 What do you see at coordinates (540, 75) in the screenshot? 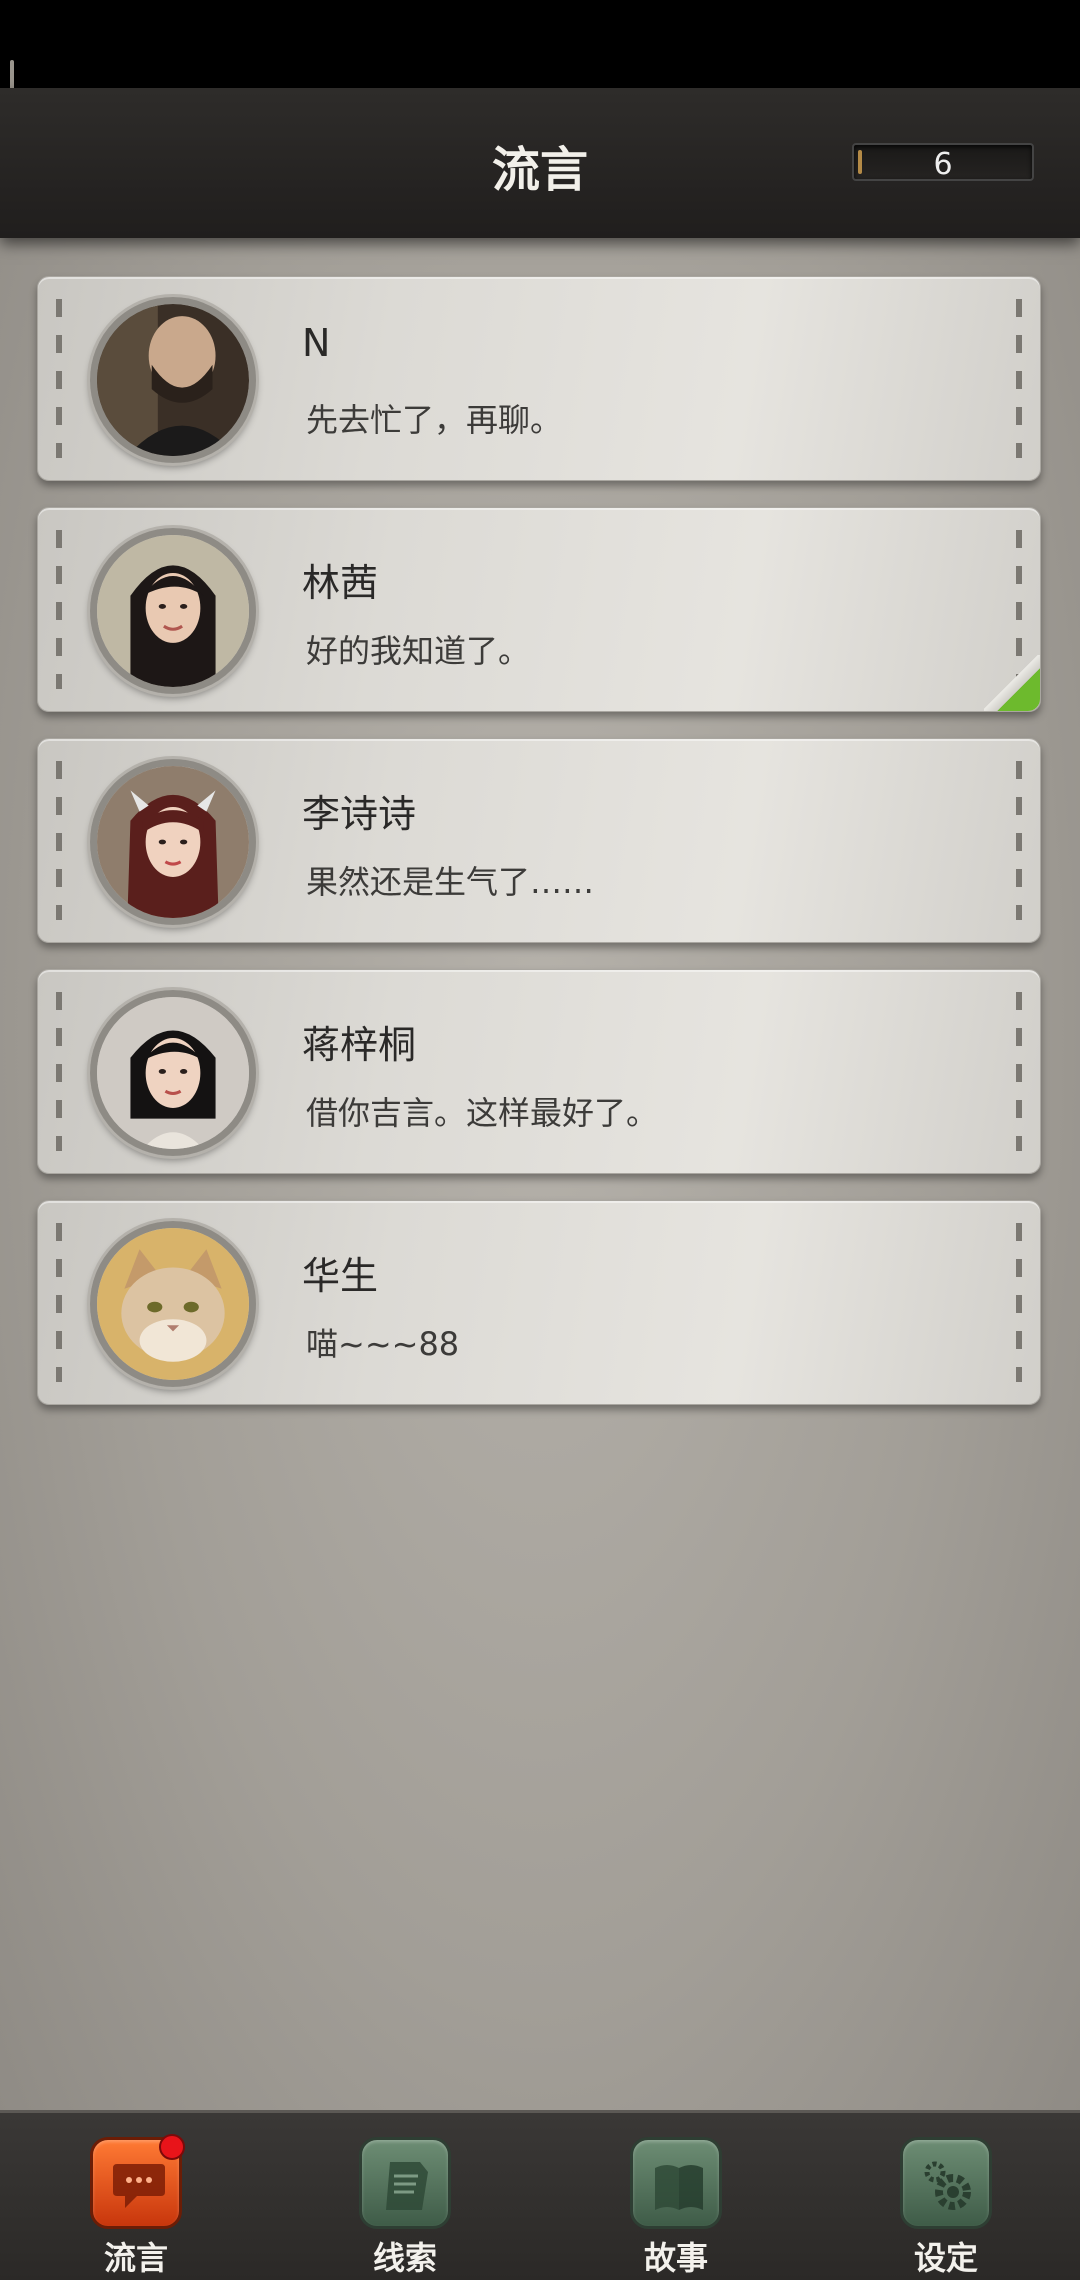
I see `status-bar` at bounding box center [540, 75].